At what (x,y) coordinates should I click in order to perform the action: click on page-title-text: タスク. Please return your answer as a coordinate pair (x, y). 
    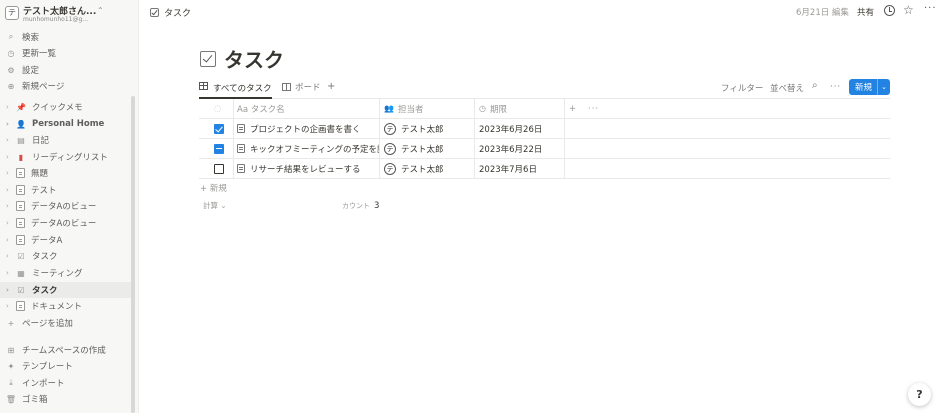
    Looking at the image, I should click on (254, 58).